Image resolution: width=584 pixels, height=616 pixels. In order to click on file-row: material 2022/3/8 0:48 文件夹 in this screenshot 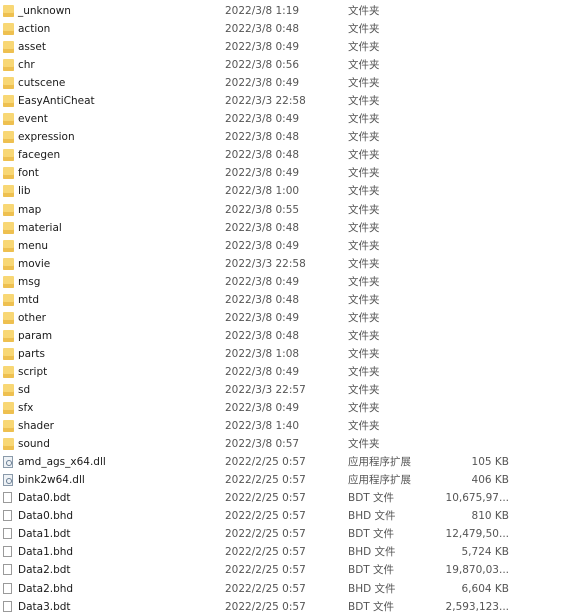, I will do `click(292, 228)`.